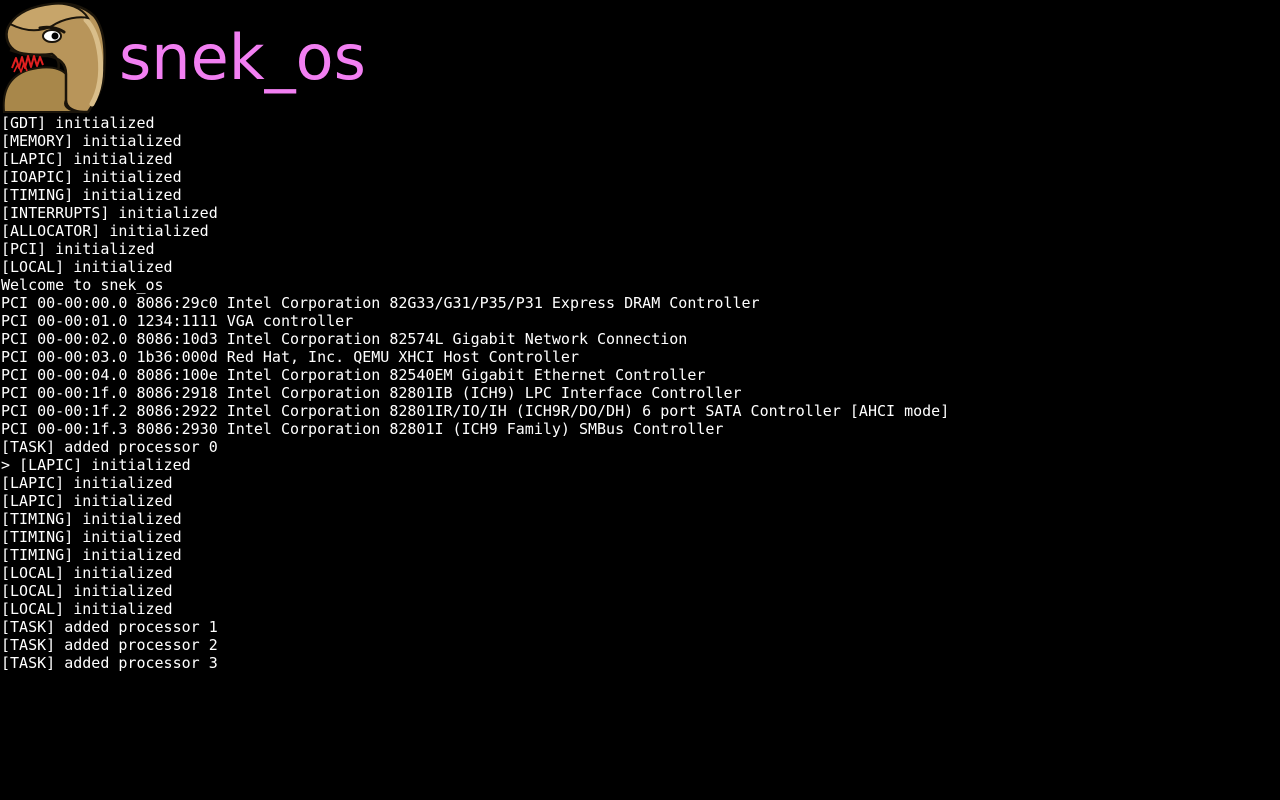 The width and height of the screenshot is (1280, 800). I want to click on console-line: [ALLOCATOR] initialized, so click(105, 231).